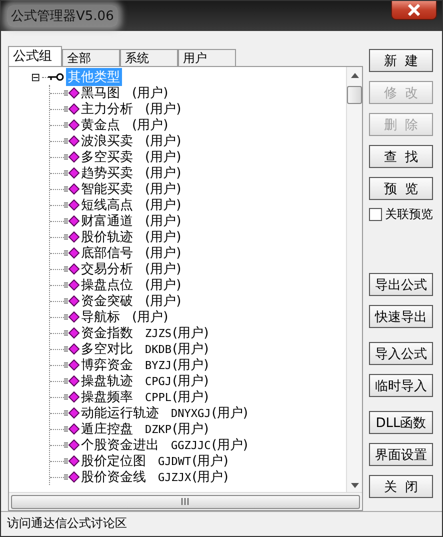 The image size is (443, 537). I want to click on tree-item: 智能买卖 (用户), so click(123, 189).